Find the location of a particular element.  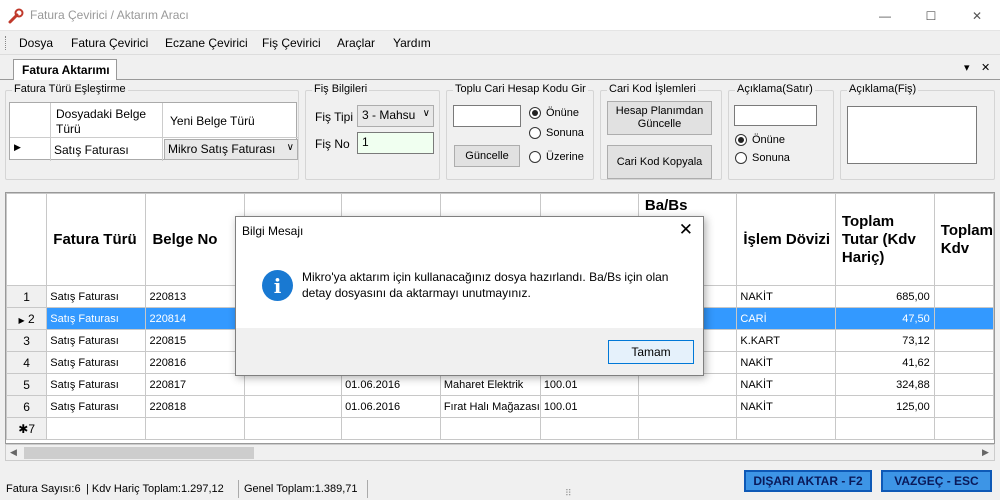

ok-button: Tamam is located at coordinates (651, 352).